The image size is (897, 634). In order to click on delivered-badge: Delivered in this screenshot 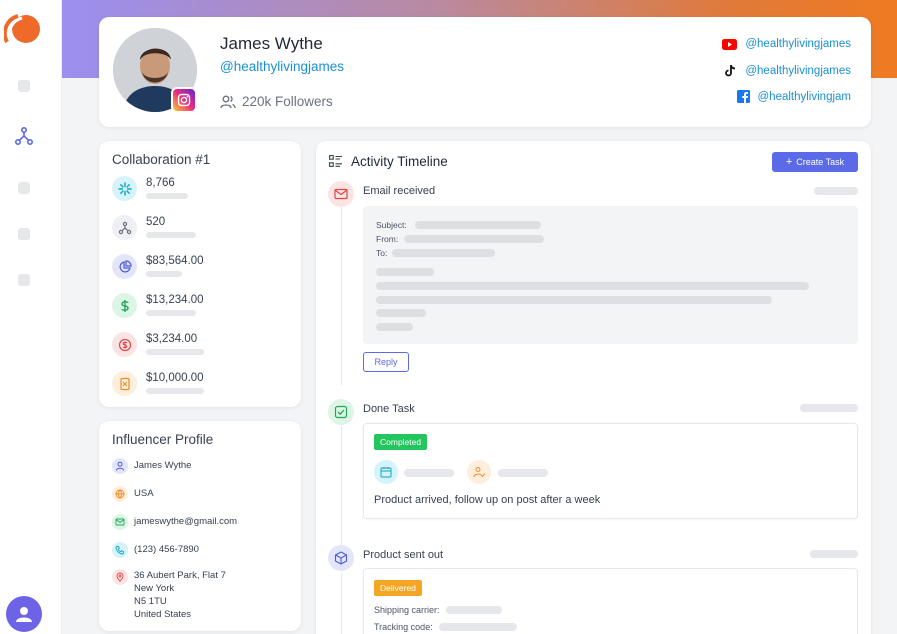, I will do `click(398, 588)`.